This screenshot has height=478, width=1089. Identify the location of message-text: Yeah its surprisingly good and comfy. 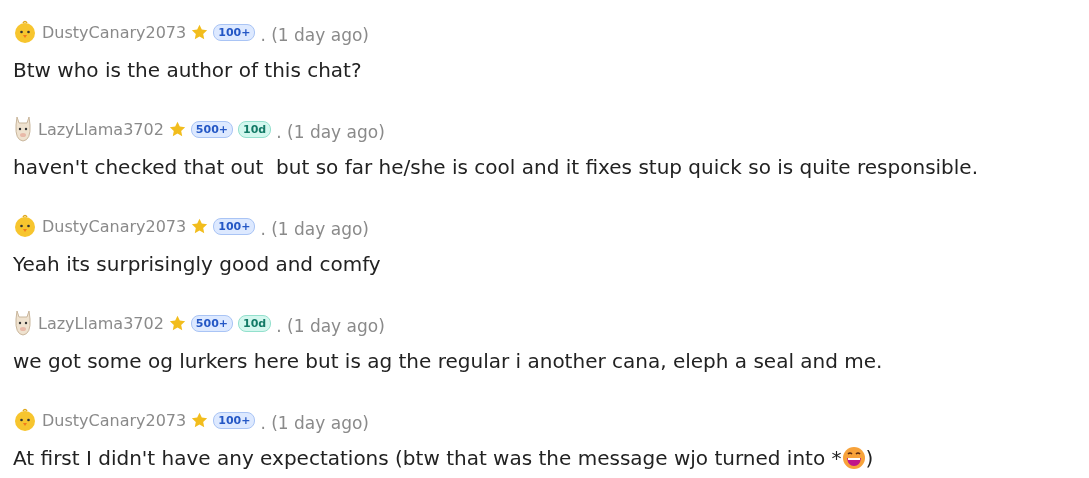
(197, 264).